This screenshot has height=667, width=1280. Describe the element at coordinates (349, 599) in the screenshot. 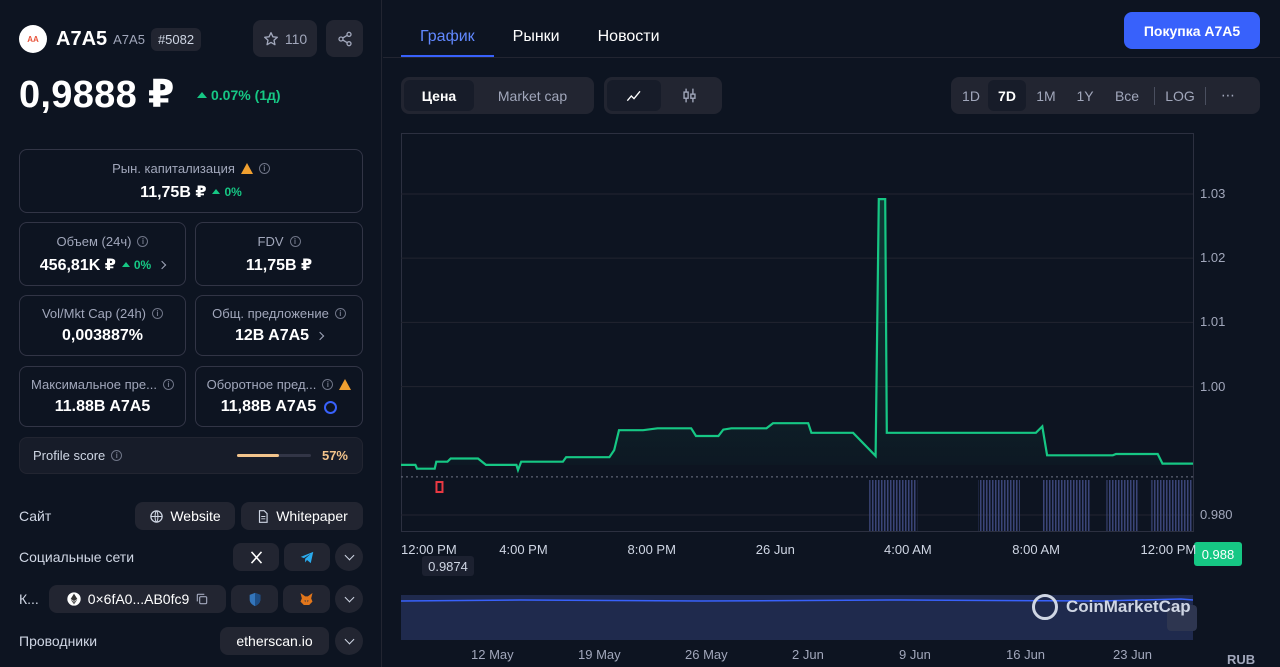

I see `contract-expand-button` at that location.